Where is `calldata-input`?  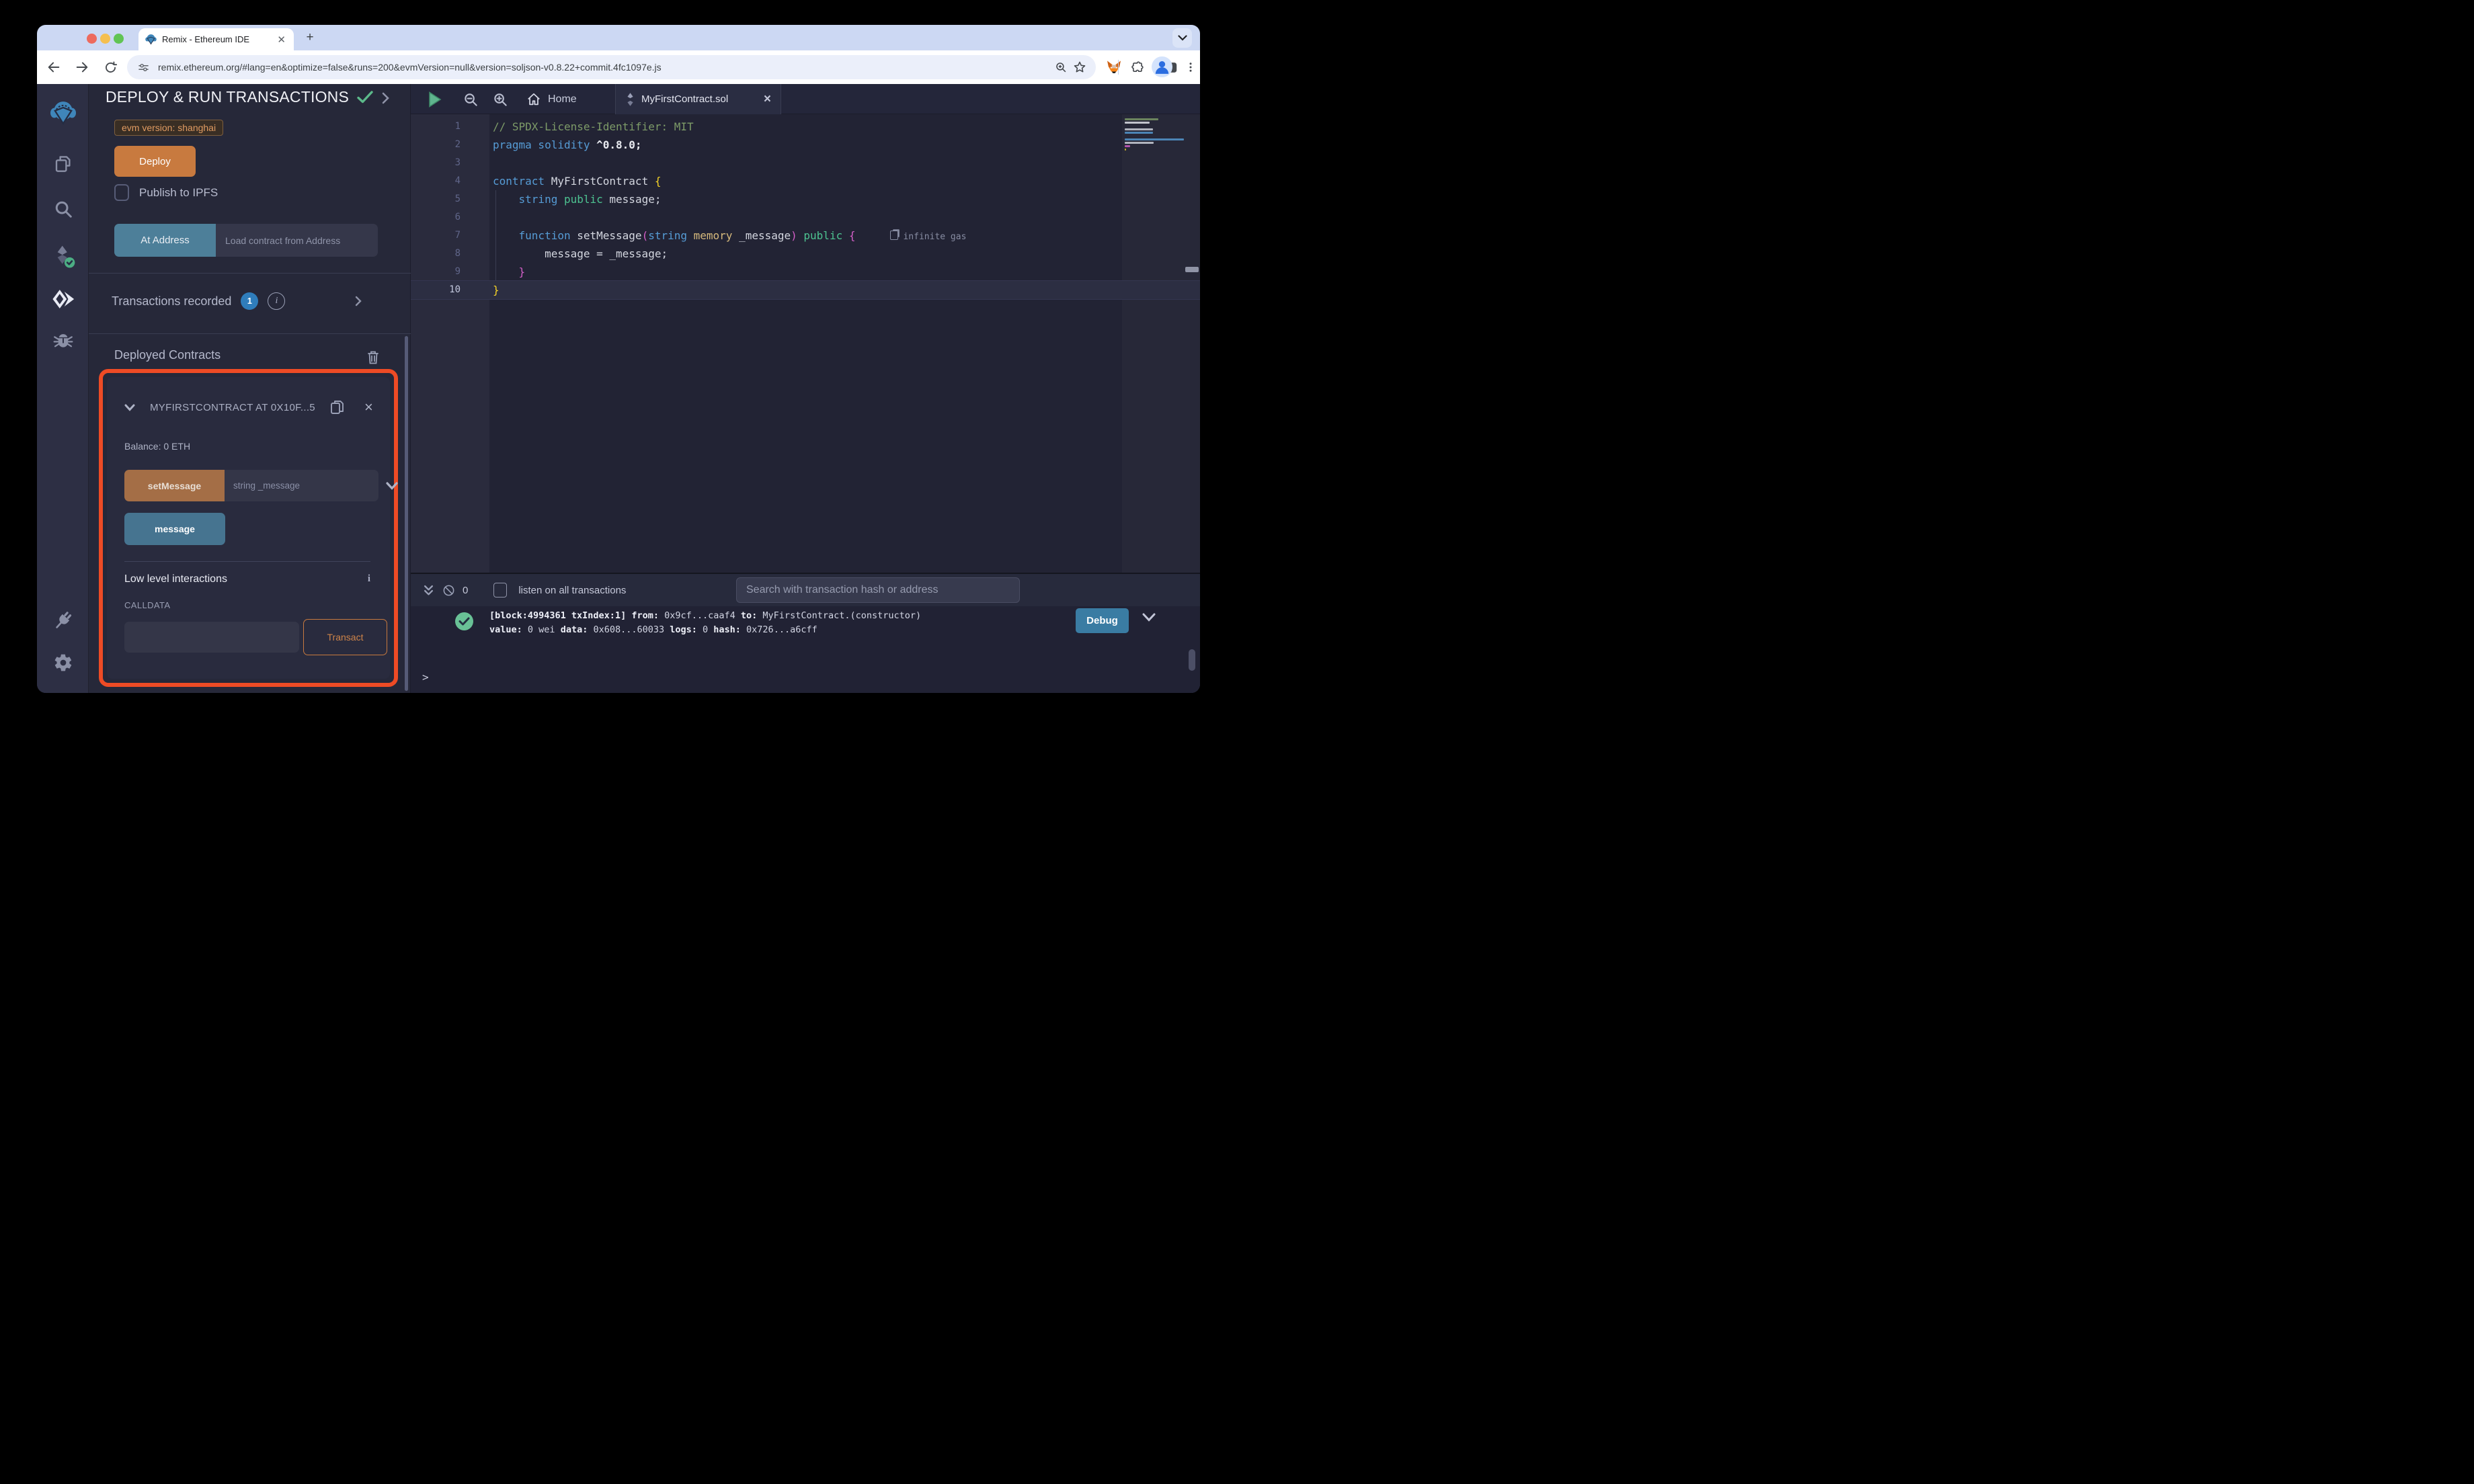 calldata-input is located at coordinates (211, 637).